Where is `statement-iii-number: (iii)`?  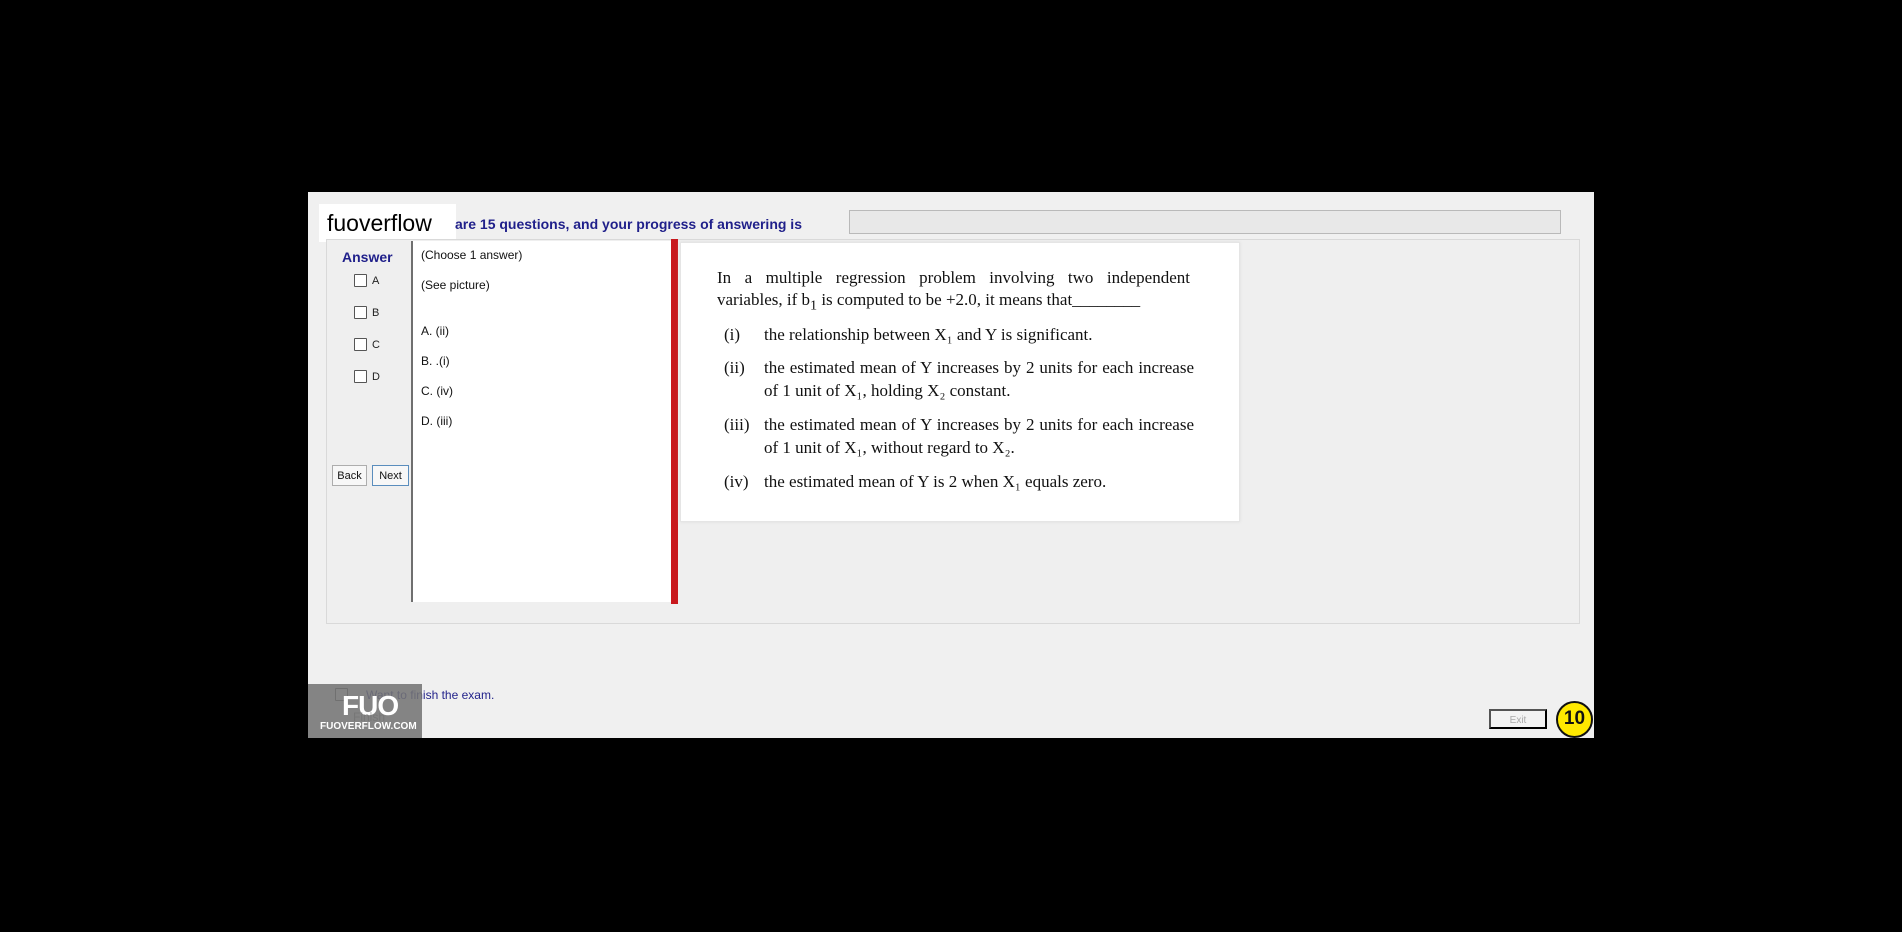 statement-iii-number: (iii) is located at coordinates (737, 424).